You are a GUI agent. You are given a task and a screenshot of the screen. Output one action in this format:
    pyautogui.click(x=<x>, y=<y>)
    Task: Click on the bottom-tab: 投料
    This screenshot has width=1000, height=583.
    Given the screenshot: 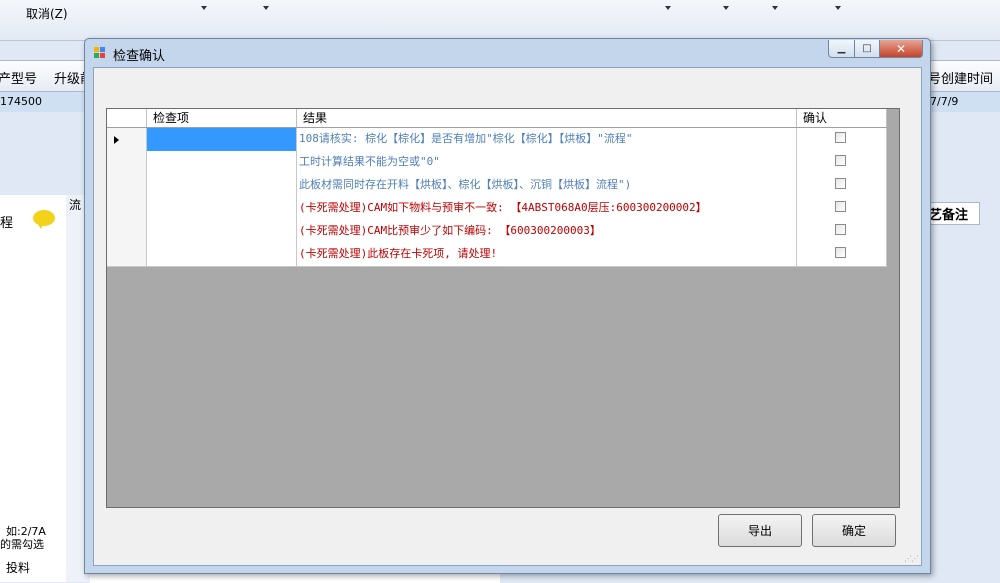 What is the action you would take?
    pyautogui.click(x=18, y=567)
    